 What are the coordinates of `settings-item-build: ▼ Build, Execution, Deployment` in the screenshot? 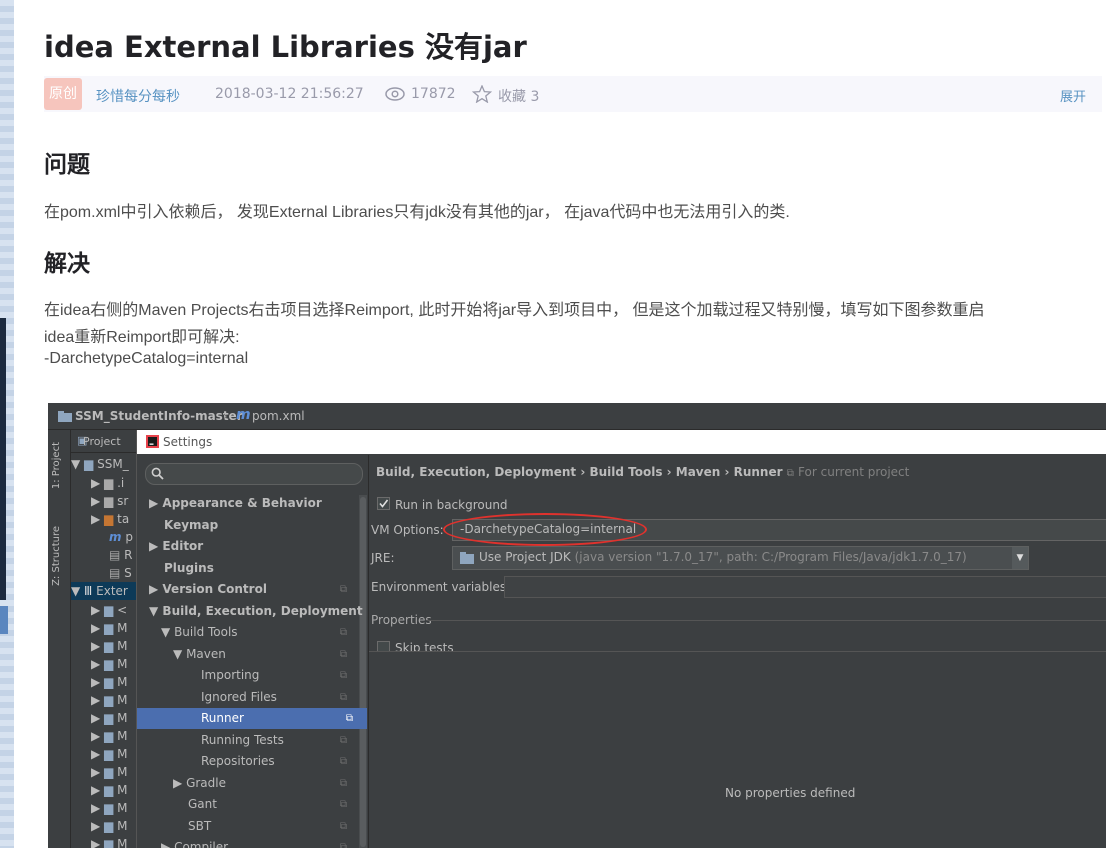 It's located at (250, 611).